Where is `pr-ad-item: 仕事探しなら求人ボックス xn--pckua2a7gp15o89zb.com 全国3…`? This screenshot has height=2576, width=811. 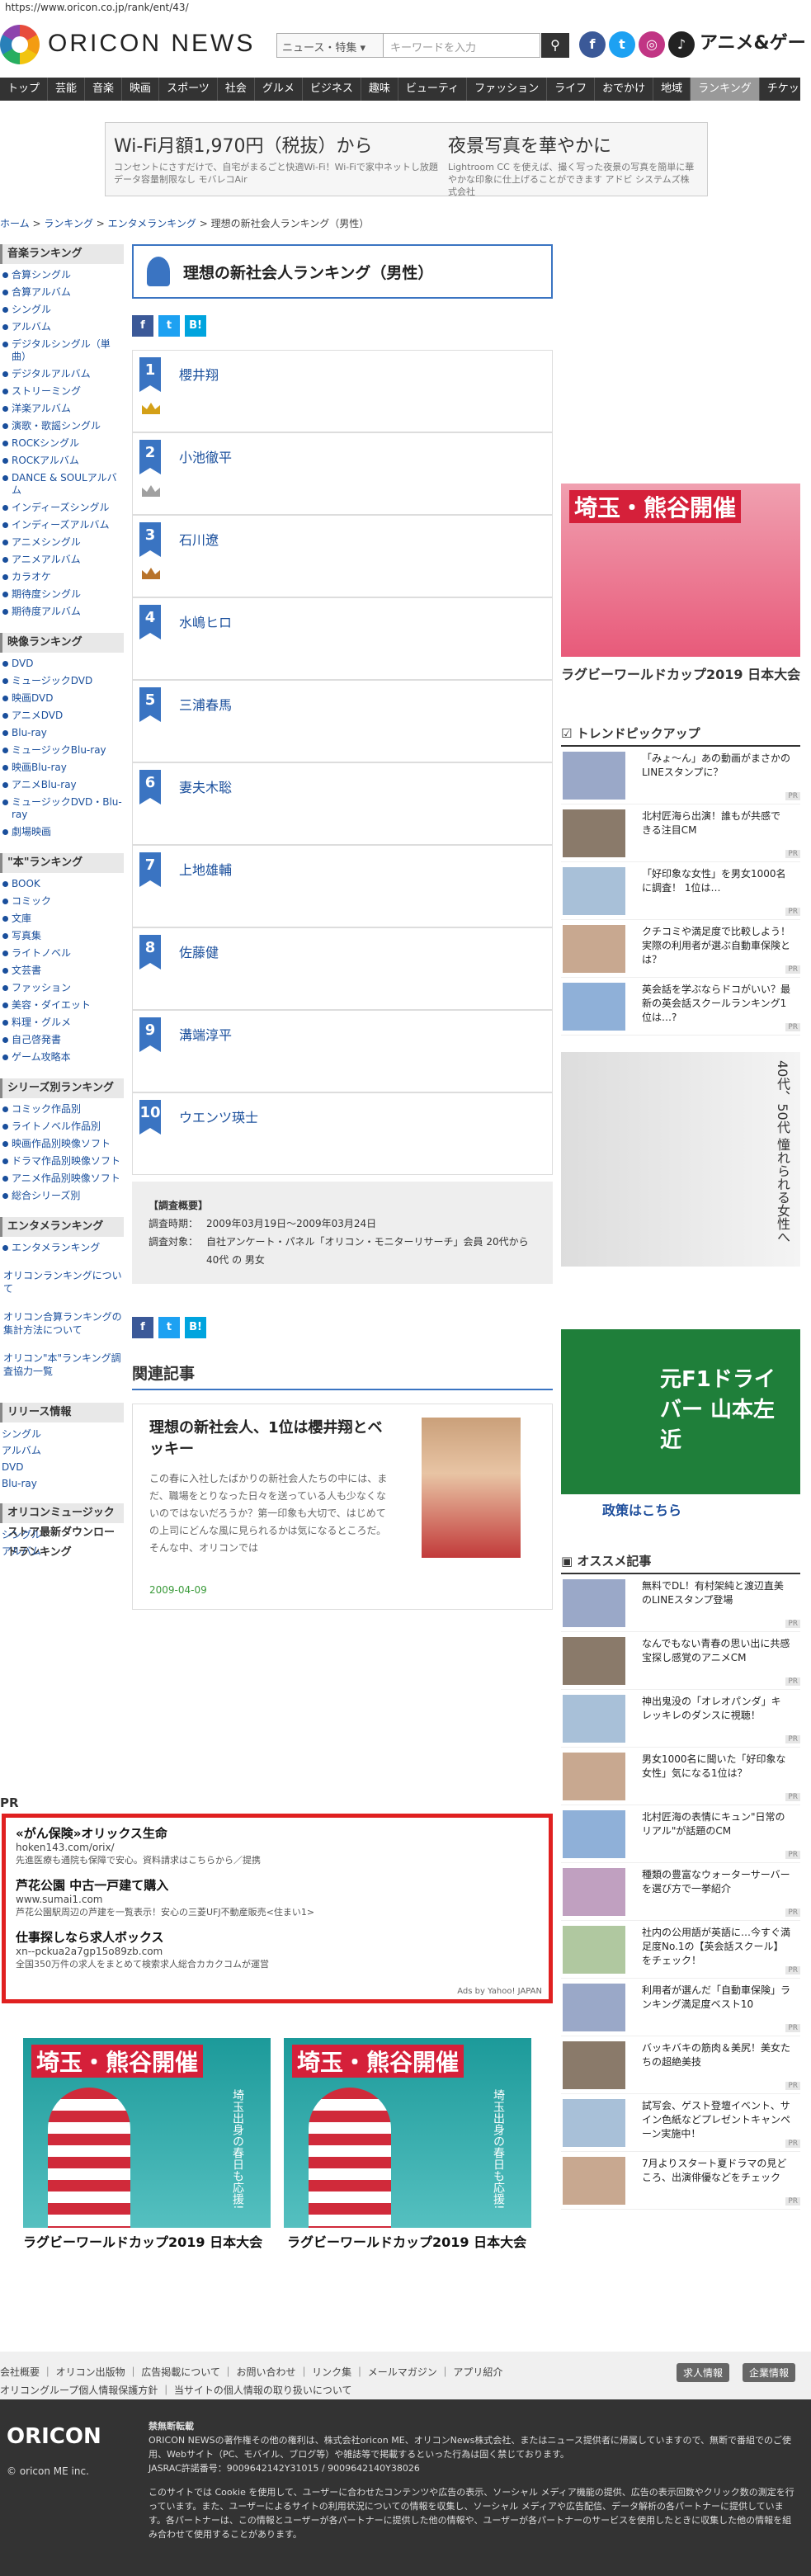 pr-ad-item: 仕事探しなら求人ボックス xn--pckua2a7gp15o89zb.com 全国3… is located at coordinates (277, 1949).